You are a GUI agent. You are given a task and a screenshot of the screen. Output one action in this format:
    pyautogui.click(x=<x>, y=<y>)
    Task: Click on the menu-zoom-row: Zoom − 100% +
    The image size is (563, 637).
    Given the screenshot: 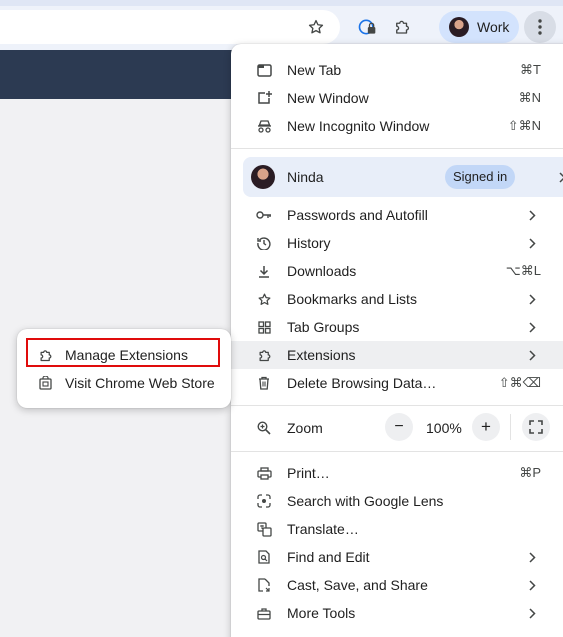 What is the action you would take?
    pyautogui.click(x=397, y=428)
    